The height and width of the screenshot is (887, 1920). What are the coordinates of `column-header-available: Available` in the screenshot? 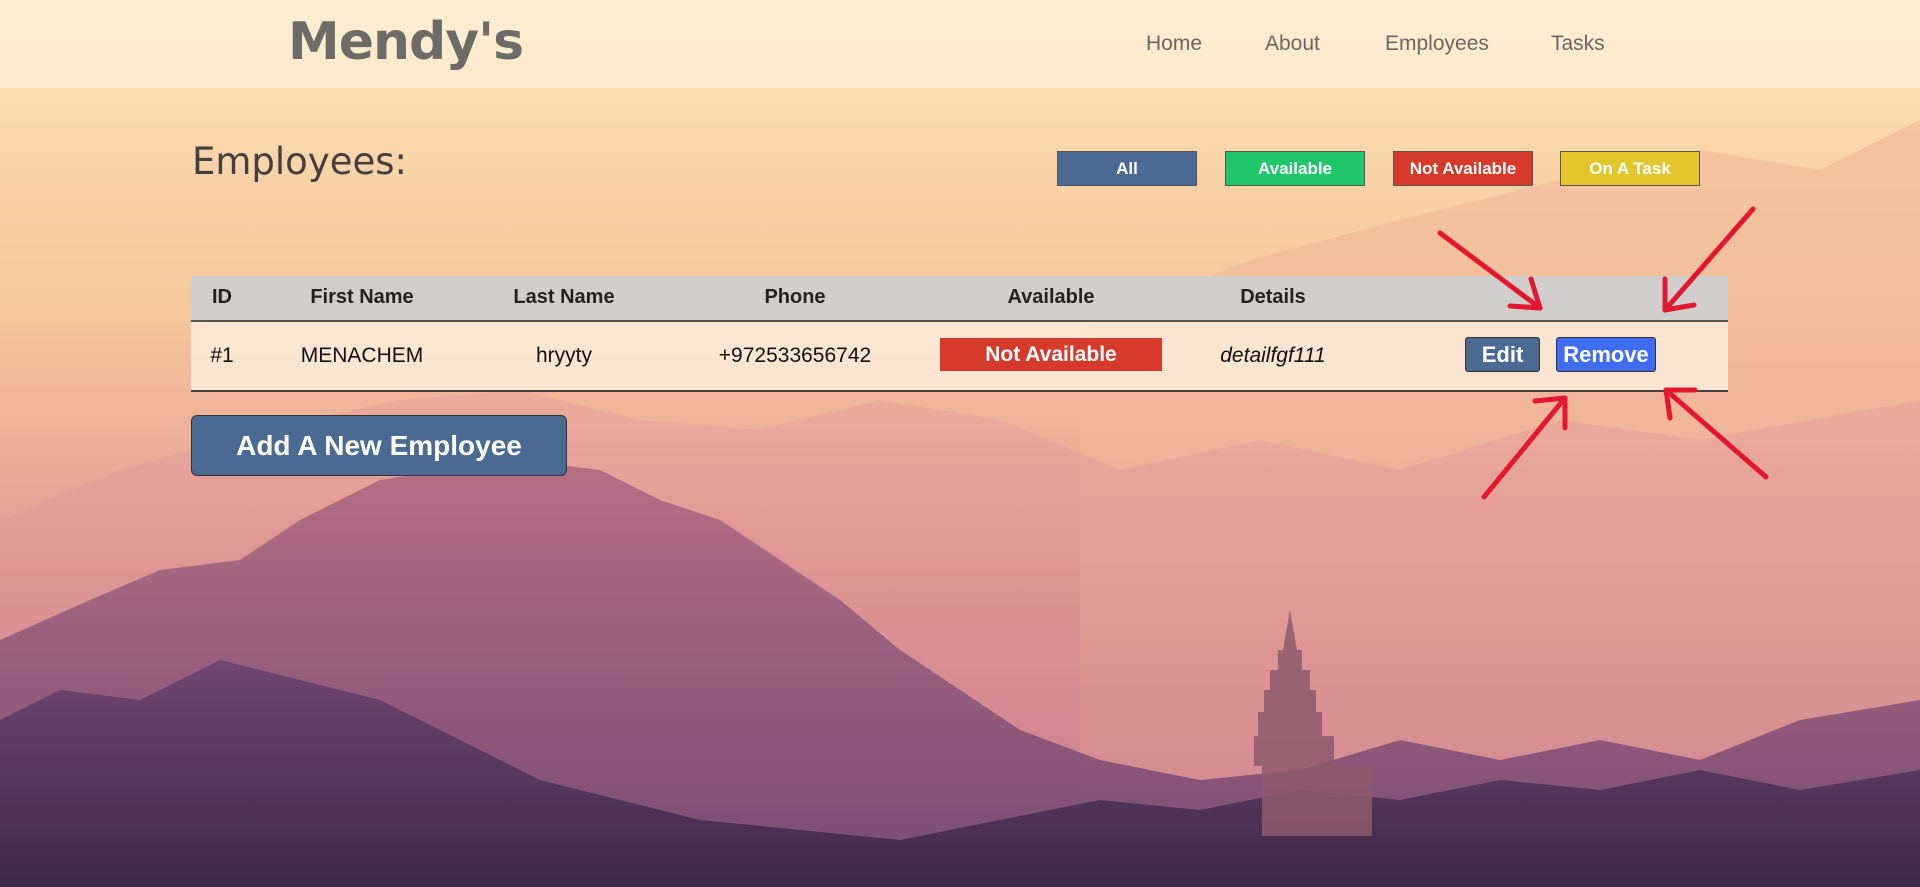 It's located at (1051, 297).